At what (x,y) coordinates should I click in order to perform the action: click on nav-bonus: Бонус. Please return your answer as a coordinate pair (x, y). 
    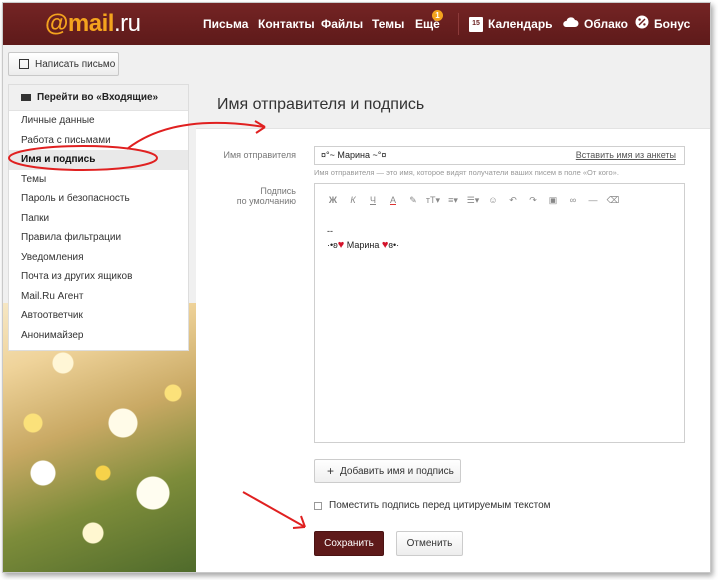
    Looking at the image, I should click on (662, 24).